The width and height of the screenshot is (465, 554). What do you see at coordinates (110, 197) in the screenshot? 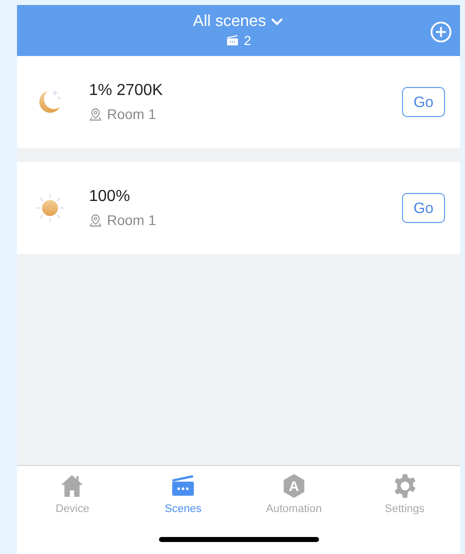
I see `scene-name: 100%` at bounding box center [110, 197].